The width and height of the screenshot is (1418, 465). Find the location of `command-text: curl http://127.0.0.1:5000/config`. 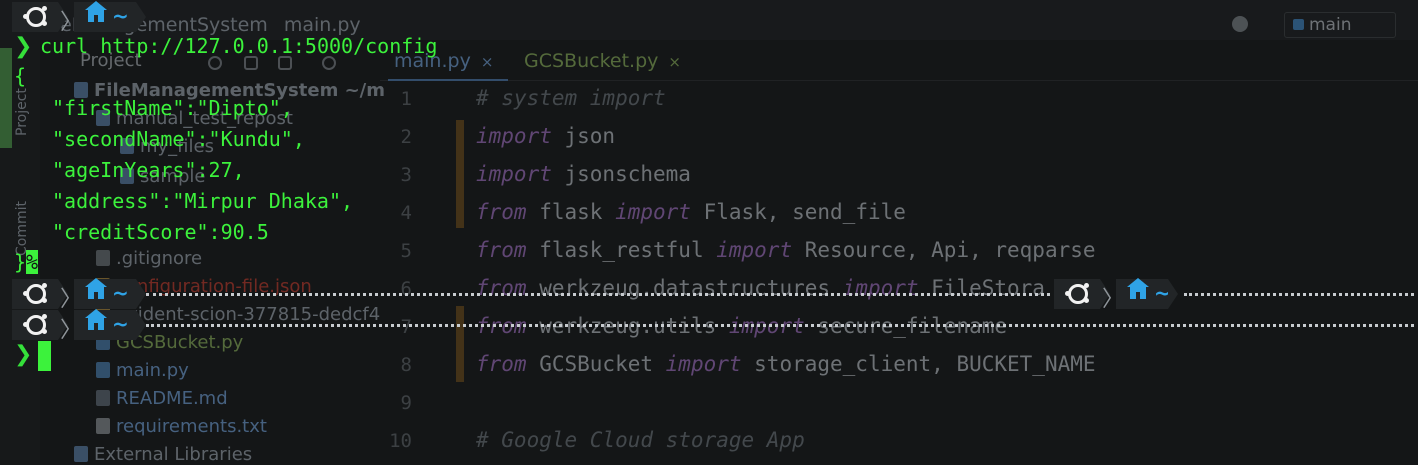

command-text: curl http://127.0.0.1:5000/config is located at coordinates (239, 46).